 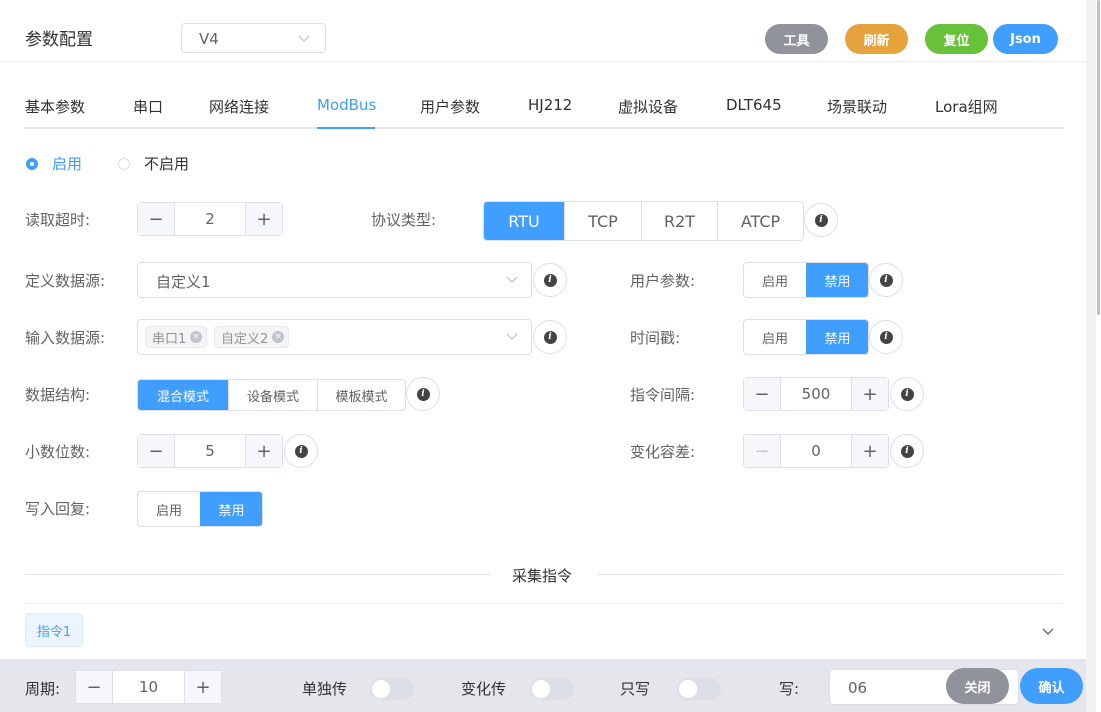 What do you see at coordinates (552, 689) in the screenshot?
I see `change-send-switch` at bounding box center [552, 689].